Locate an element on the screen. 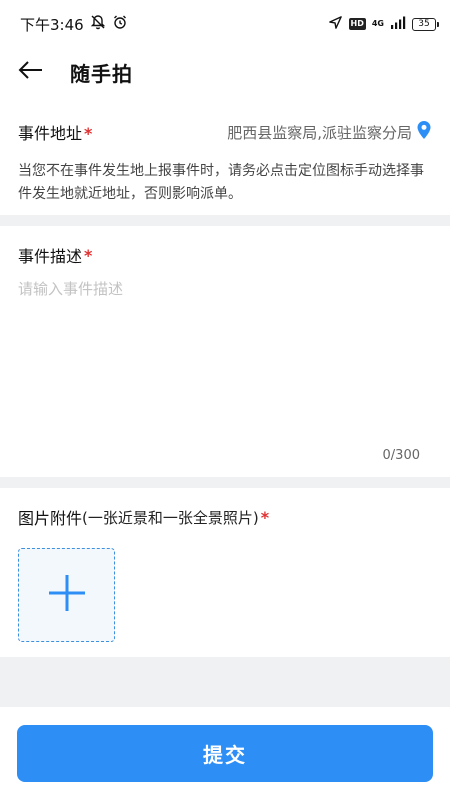 The image size is (450, 800). battery-icon: 35 is located at coordinates (425, 24).